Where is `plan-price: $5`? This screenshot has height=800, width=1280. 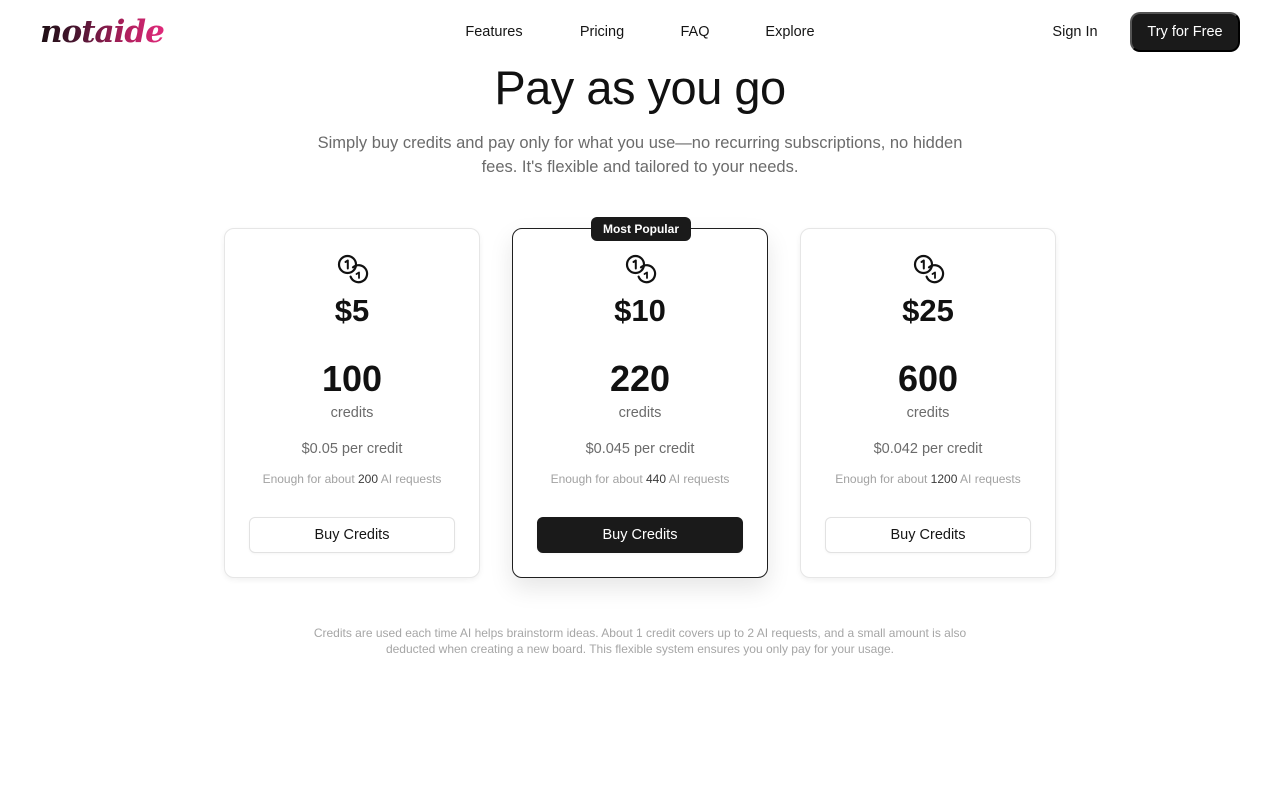 plan-price: $5 is located at coordinates (352, 310).